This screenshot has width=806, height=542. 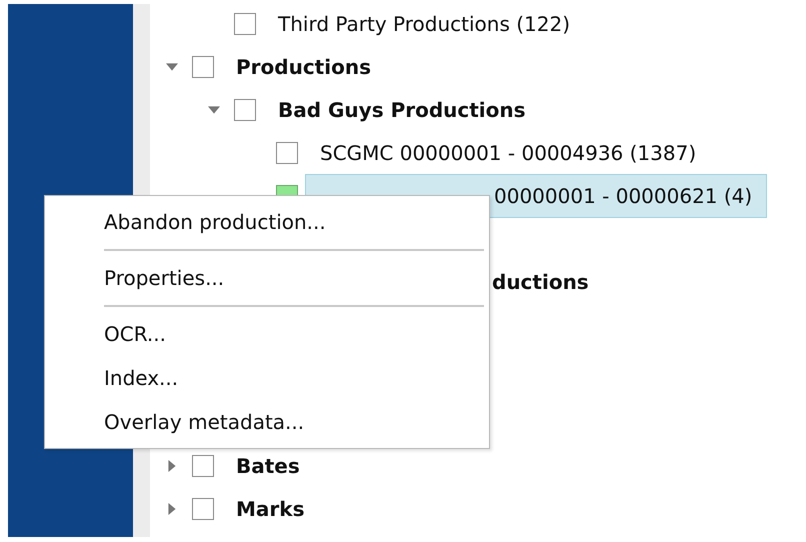 I want to click on tree-item-label: Productions, so click(x=303, y=66).